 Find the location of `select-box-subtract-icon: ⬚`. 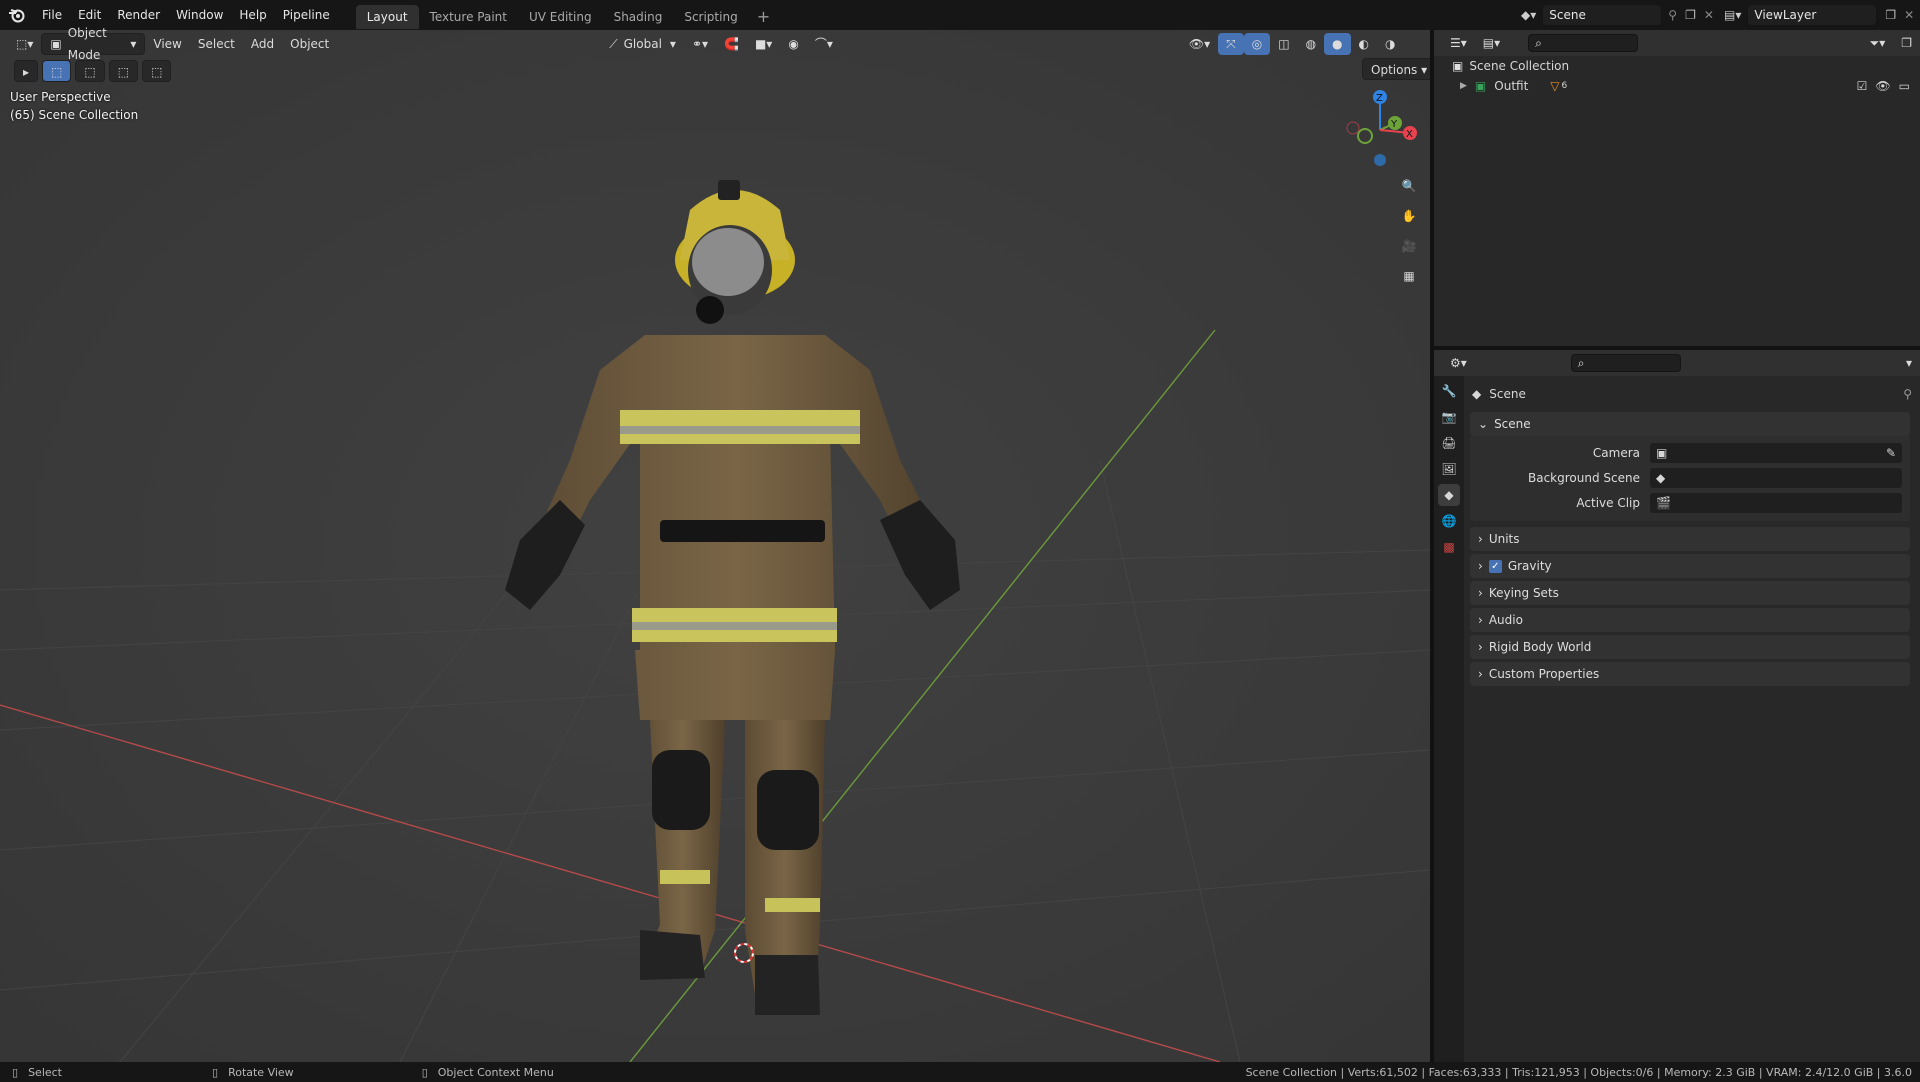

select-box-subtract-icon: ⬚ is located at coordinates (123, 71).